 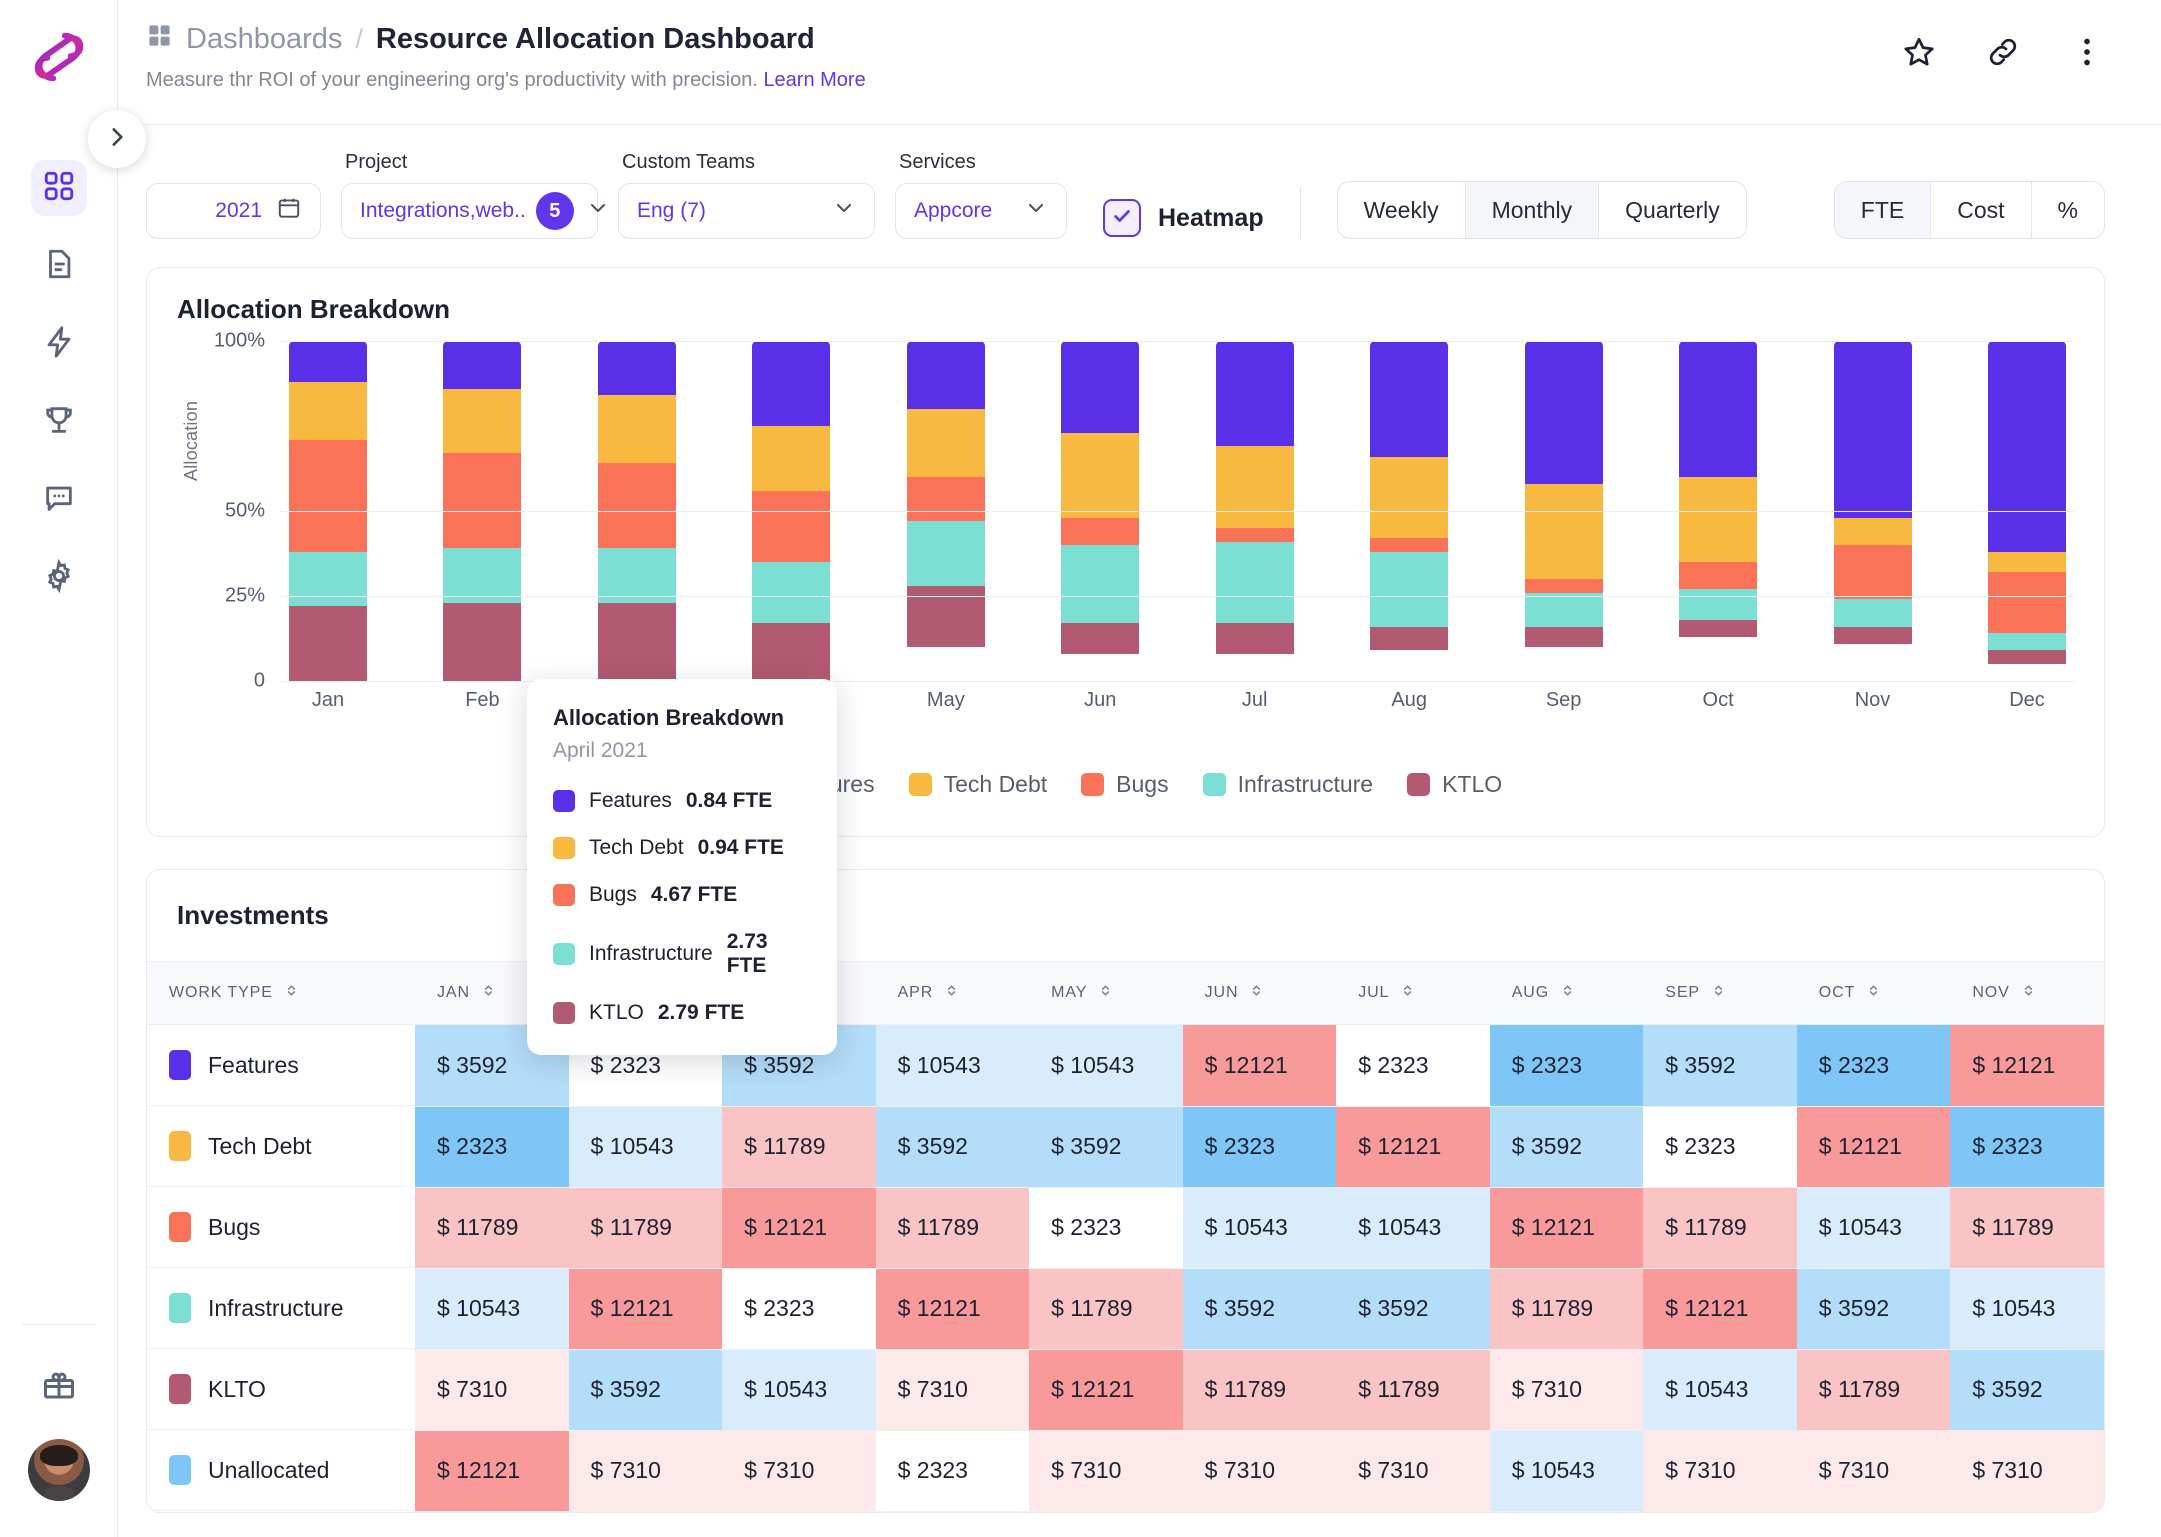 I want to click on favorite-star-icon, so click(x=1919, y=54).